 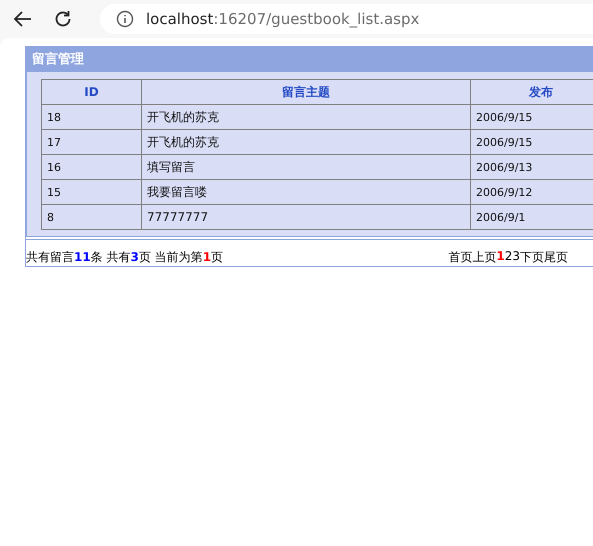 I want to click on next-page-link: 下页, so click(x=532, y=257).